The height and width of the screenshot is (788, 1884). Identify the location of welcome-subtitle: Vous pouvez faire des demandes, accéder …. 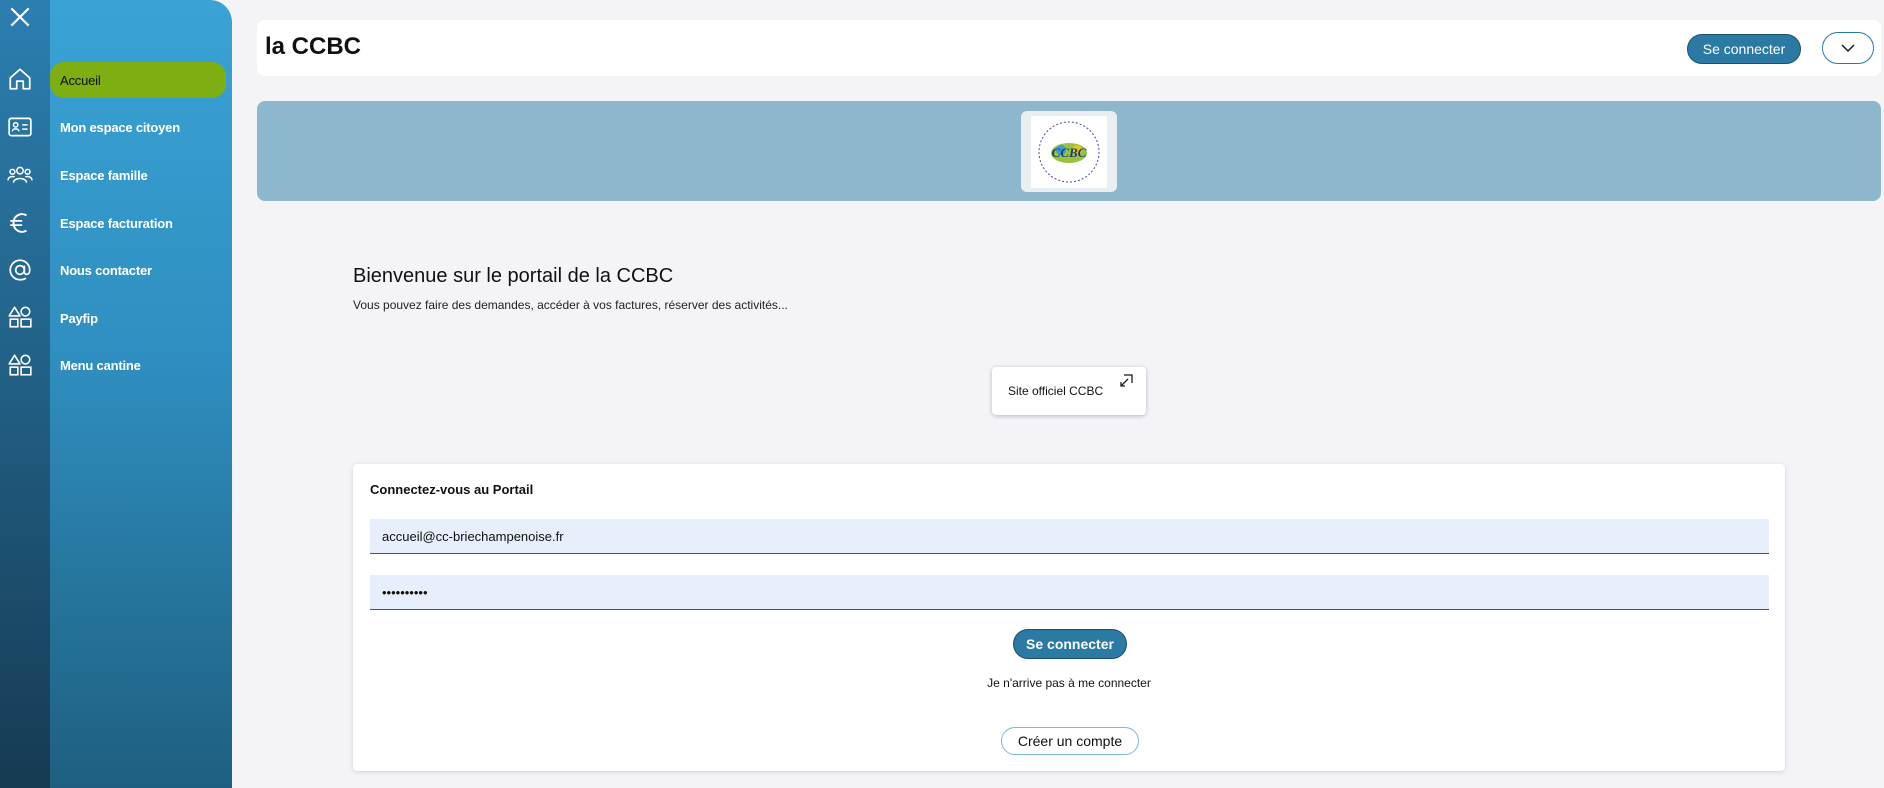
(570, 305).